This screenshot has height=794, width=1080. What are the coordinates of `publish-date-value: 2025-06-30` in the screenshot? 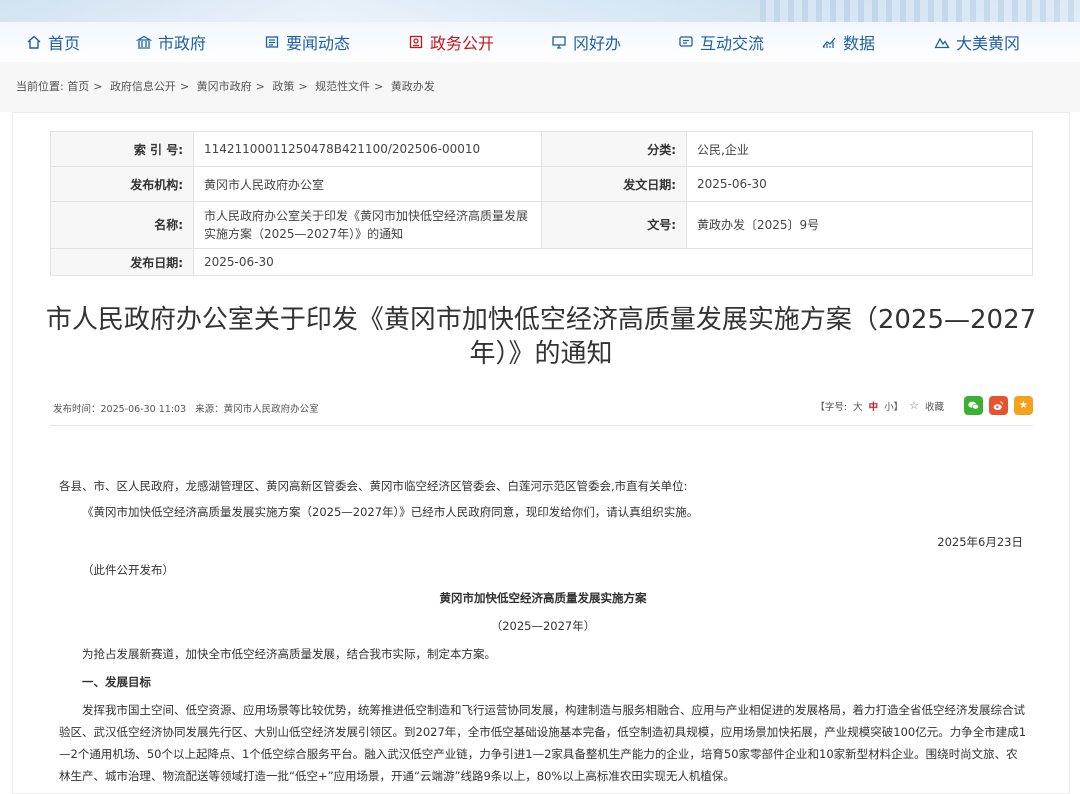 It's located at (613, 262).